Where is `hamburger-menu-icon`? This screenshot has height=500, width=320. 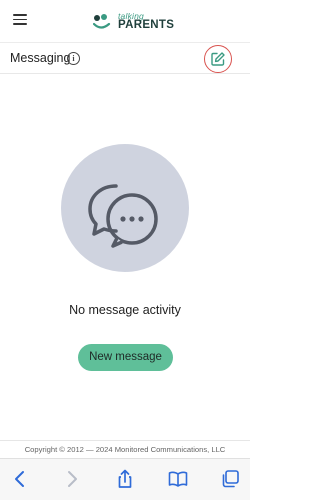 hamburger-menu-icon is located at coordinates (20, 19).